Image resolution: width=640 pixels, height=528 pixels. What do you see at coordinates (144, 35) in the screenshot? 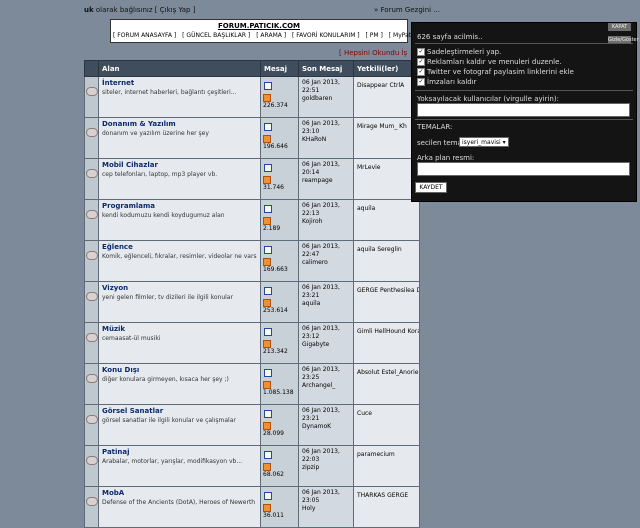
I see `nav-home: [ FORUM ANASAYFA ]` at bounding box center [144, 35].